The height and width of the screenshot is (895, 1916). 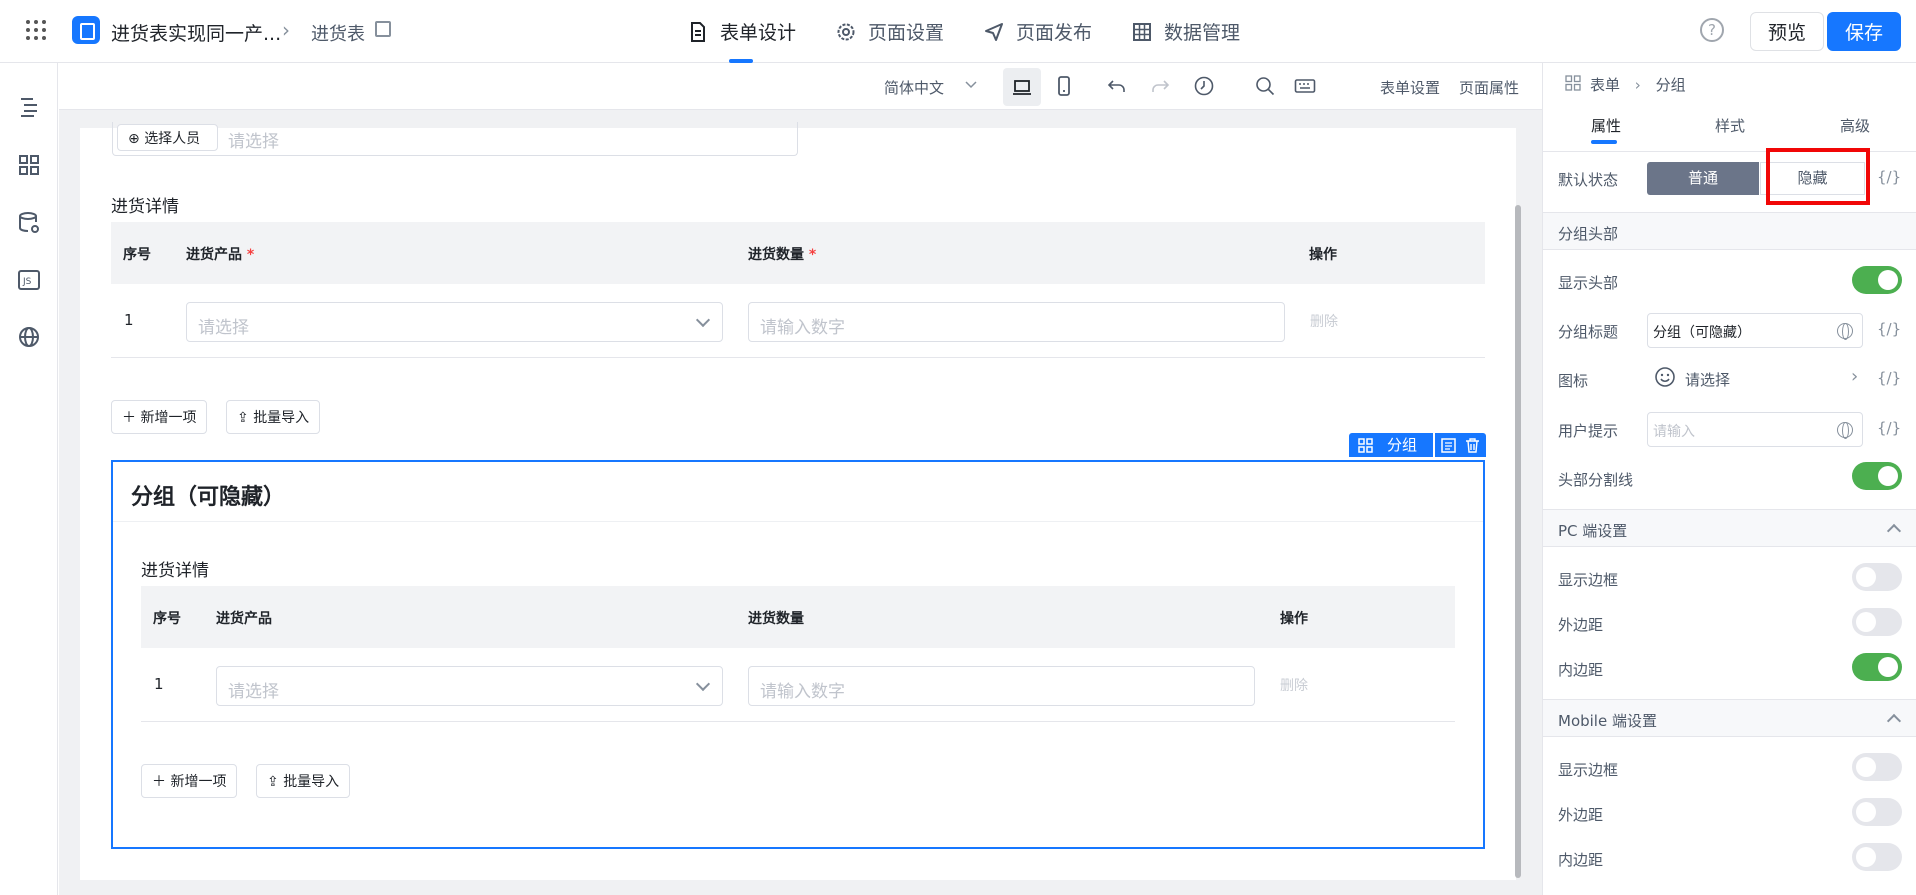 What do you see at coordinates (1581, 670) in the screenshot?
I see `pc-padding-label: 内边距` at bounding box center [1581, 670].